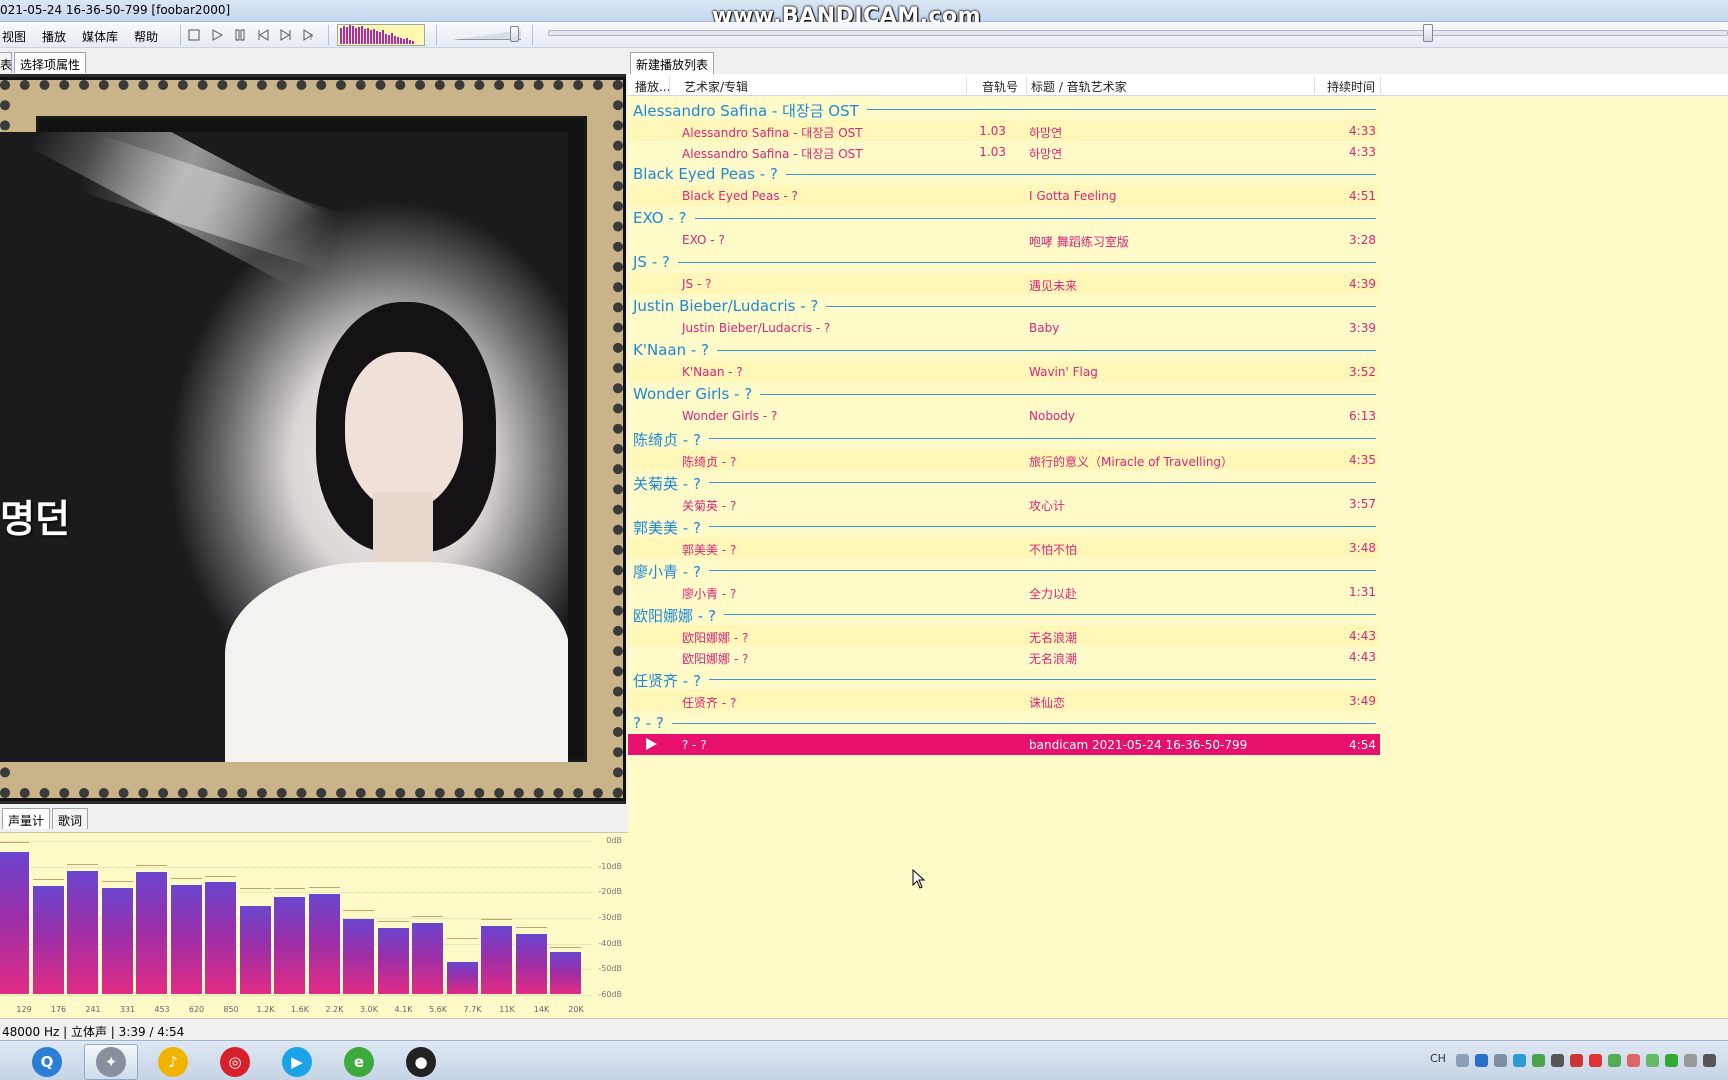 Image resolution: width=1728 pixels, height=1080 pixels. What do you see at coordinates (421, 1062) in the screenshot?
I see `bandicam-app-icon: ●` at bounding box center [421, 1062].